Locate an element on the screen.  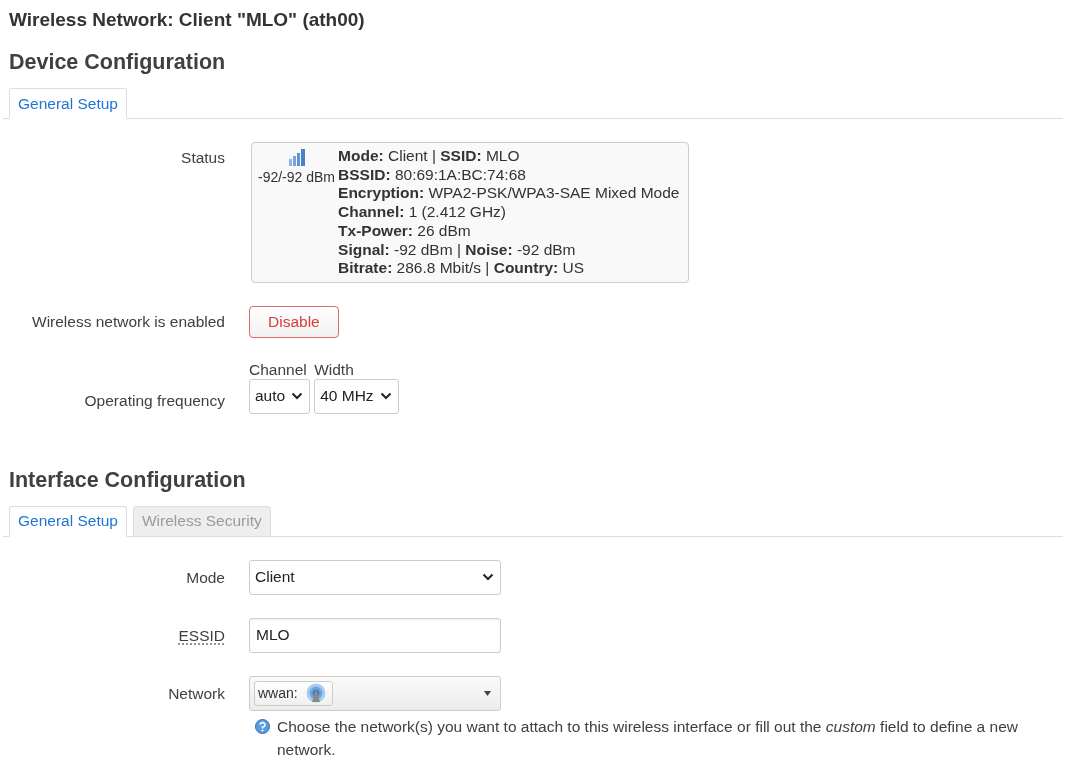
field-label: Network is located at coordinates (196, 693).